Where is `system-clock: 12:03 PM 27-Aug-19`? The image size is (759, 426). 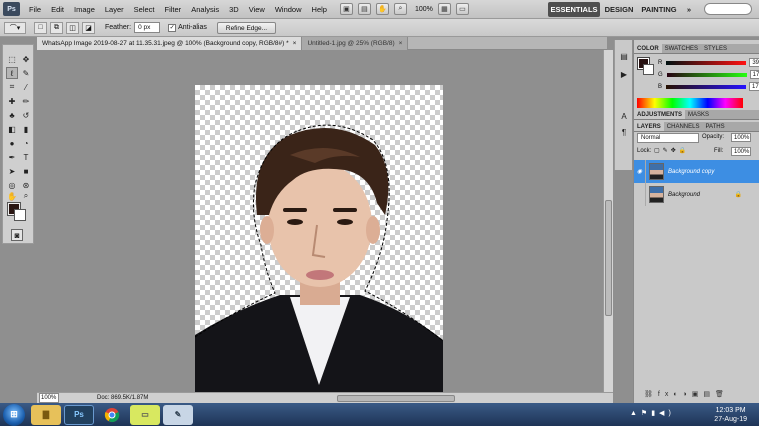 system-clock: 12:03 PM 27-Aug-19 is located at coordinates (730, 415).